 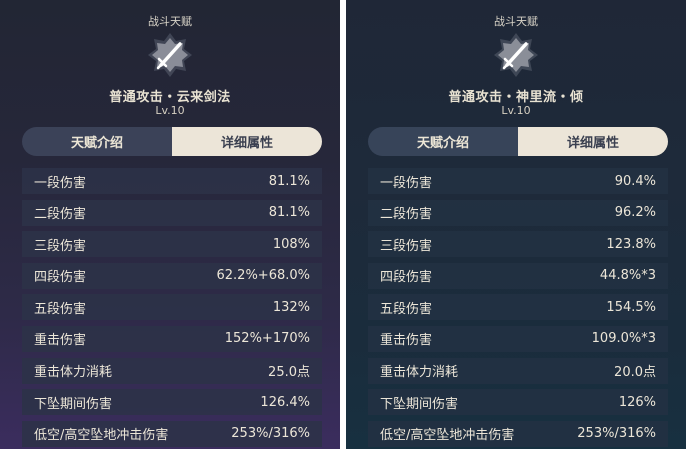 What do you see at coordinates (635, 181) in the screenshot?
I see `attribute-value: 90.4%` at bounding box center [635, 181].